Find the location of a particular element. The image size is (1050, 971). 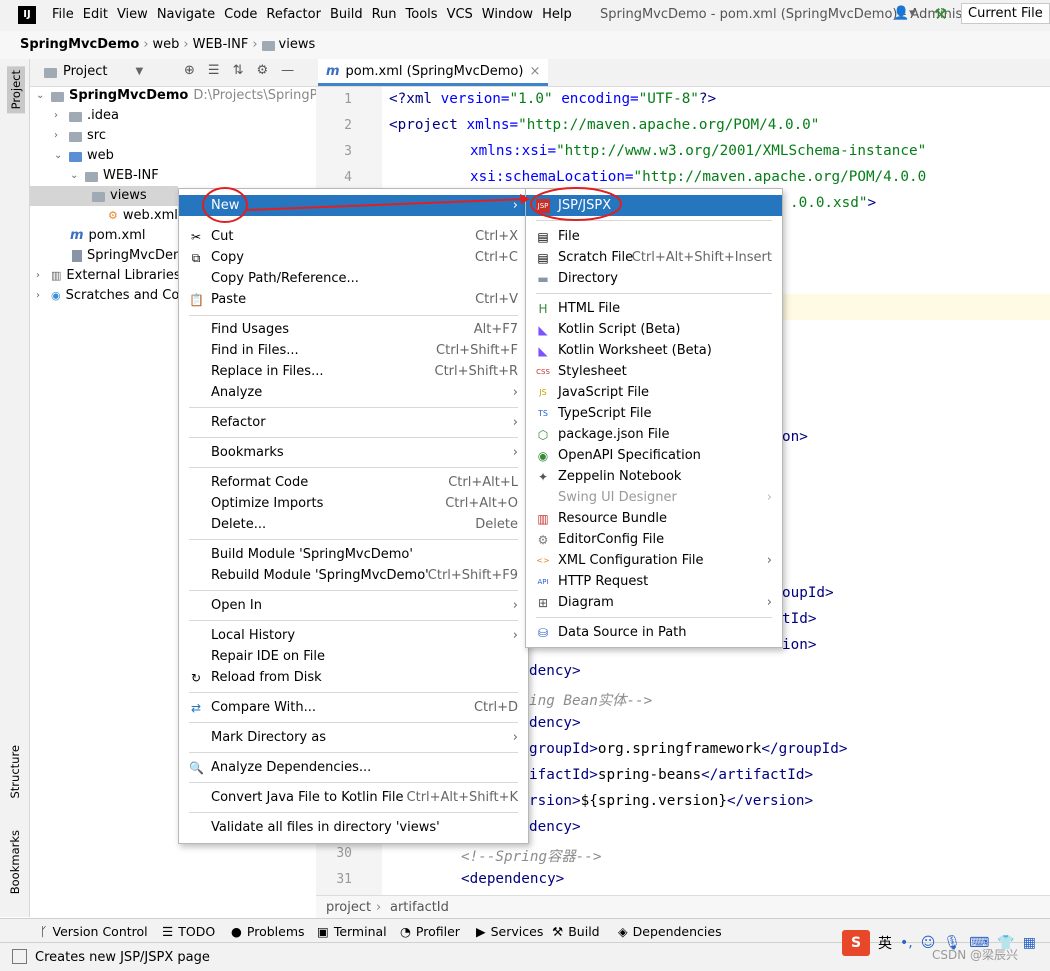

annotation-overlay is located at coordinates (412, 205).